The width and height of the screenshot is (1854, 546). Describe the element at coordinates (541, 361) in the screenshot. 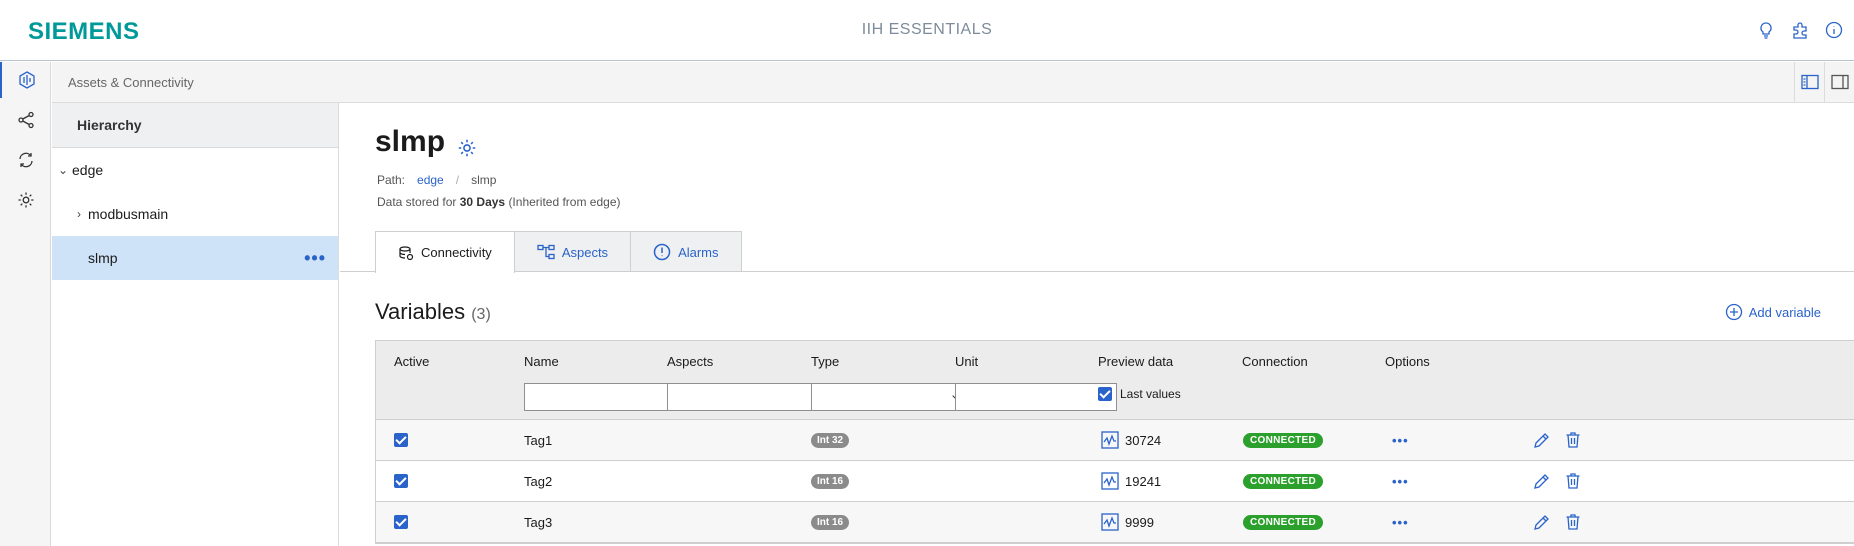

I see `column-header-name: Name` at that location.